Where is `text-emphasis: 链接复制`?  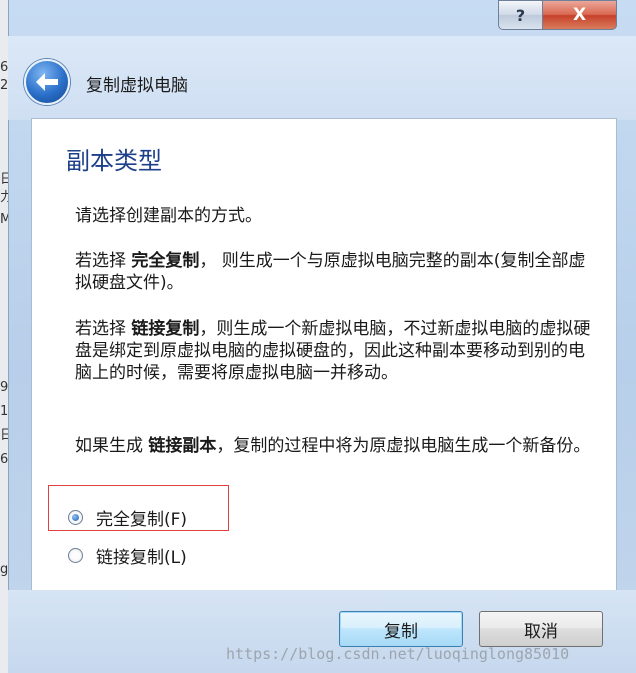 text-emphasis: 链接复制 is located at coordinates (165, 329).